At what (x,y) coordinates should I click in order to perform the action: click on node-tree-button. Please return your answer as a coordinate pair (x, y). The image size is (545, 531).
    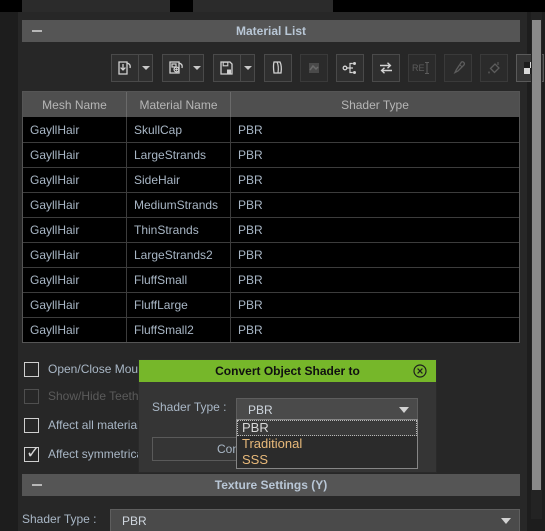
    Looking at the image, I should click on (350, 68).